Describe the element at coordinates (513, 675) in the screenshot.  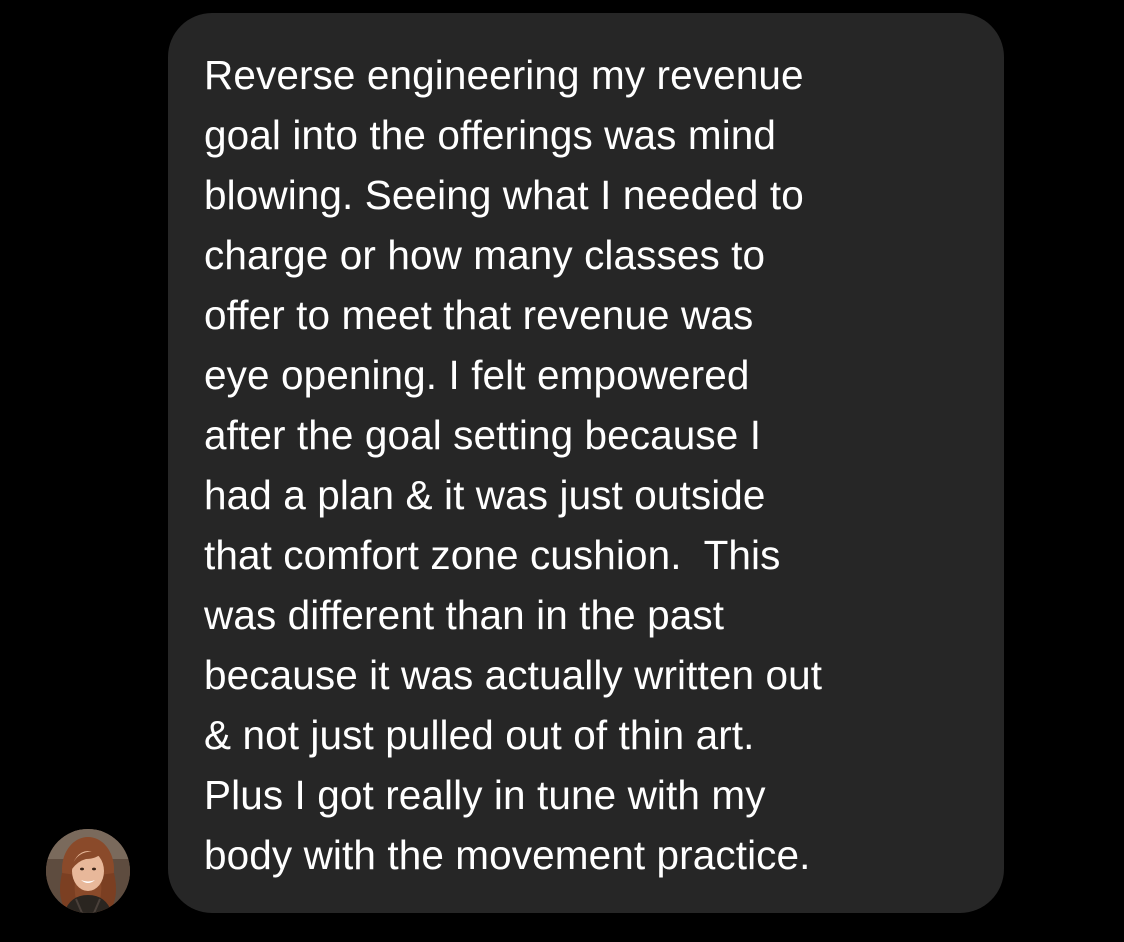
I see `message-line: because it was actually written out` at that location.